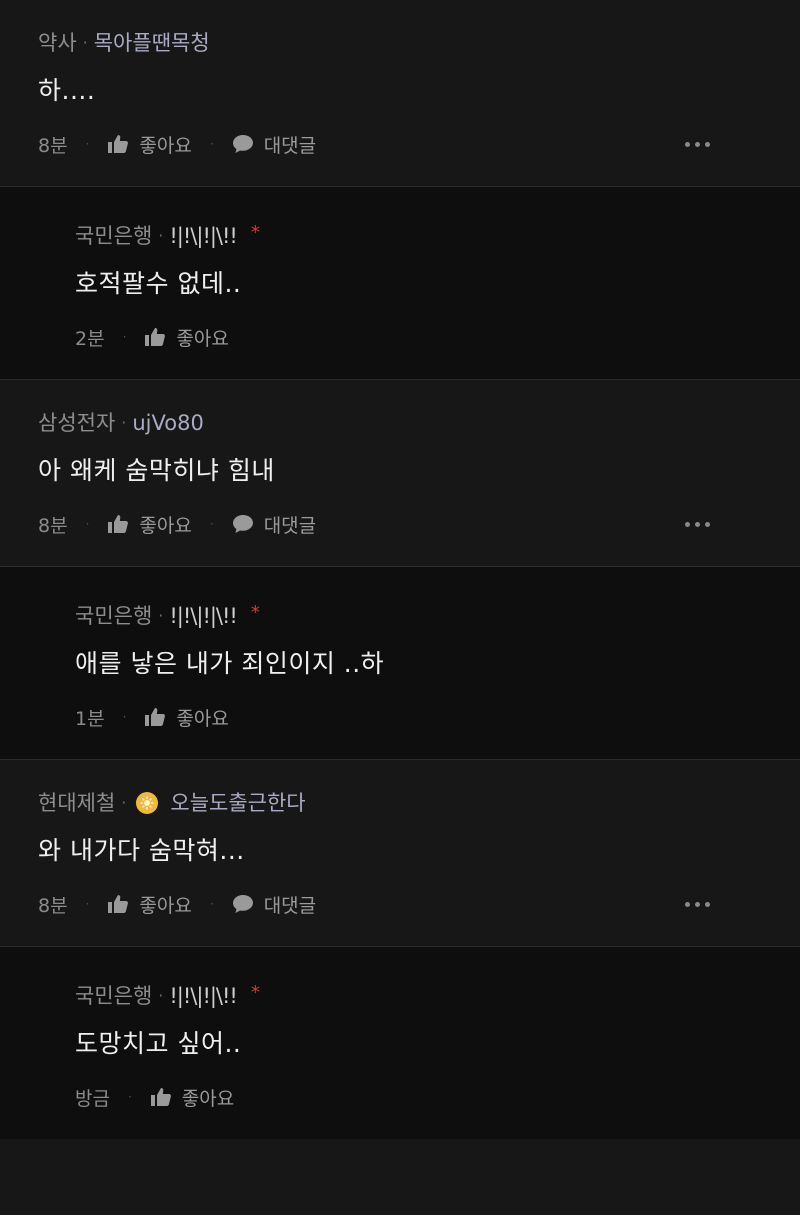 The height and width of the screenshot is (1215, 800). Describe the element at coordinates (399, 407) in the screenshot. I see `comment-author-row: 삼성전자 · ujVo80` at that location.